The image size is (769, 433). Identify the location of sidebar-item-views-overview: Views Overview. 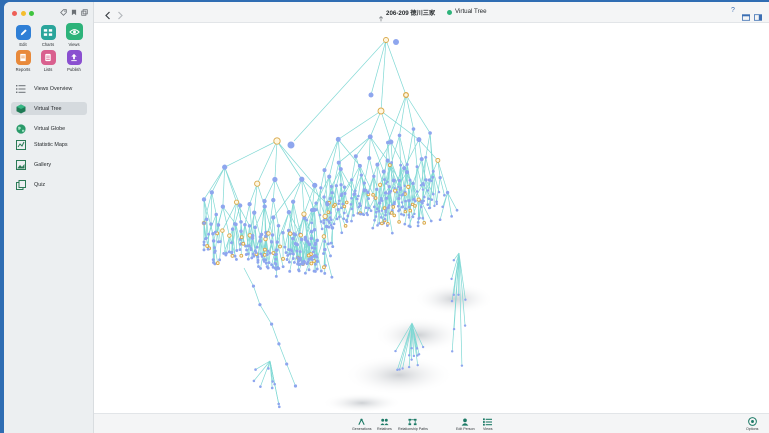
(49, 88).